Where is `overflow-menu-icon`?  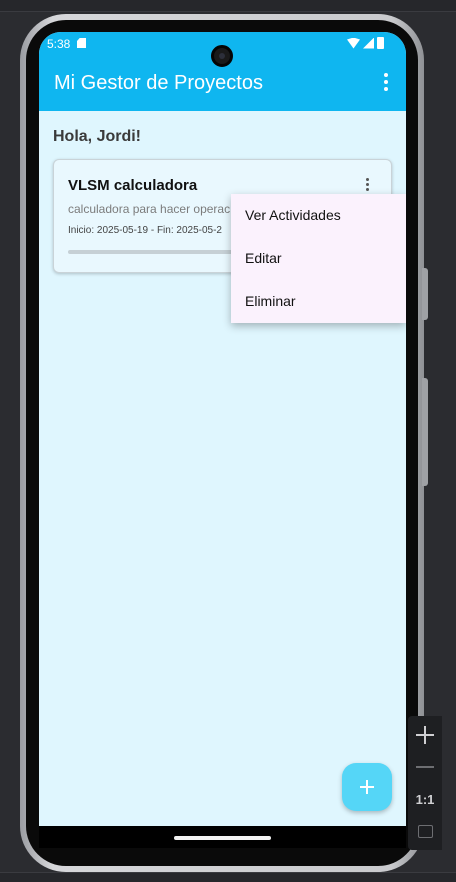
overflow-menu-icon is located at coordinates (386, 82).